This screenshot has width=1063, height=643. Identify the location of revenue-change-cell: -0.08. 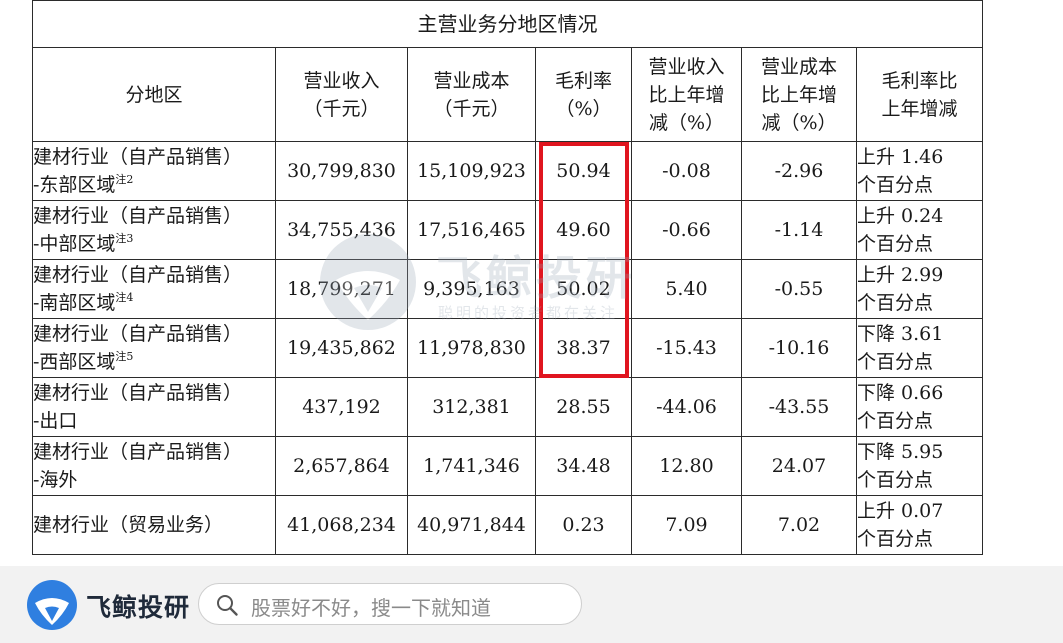
(686, 171).